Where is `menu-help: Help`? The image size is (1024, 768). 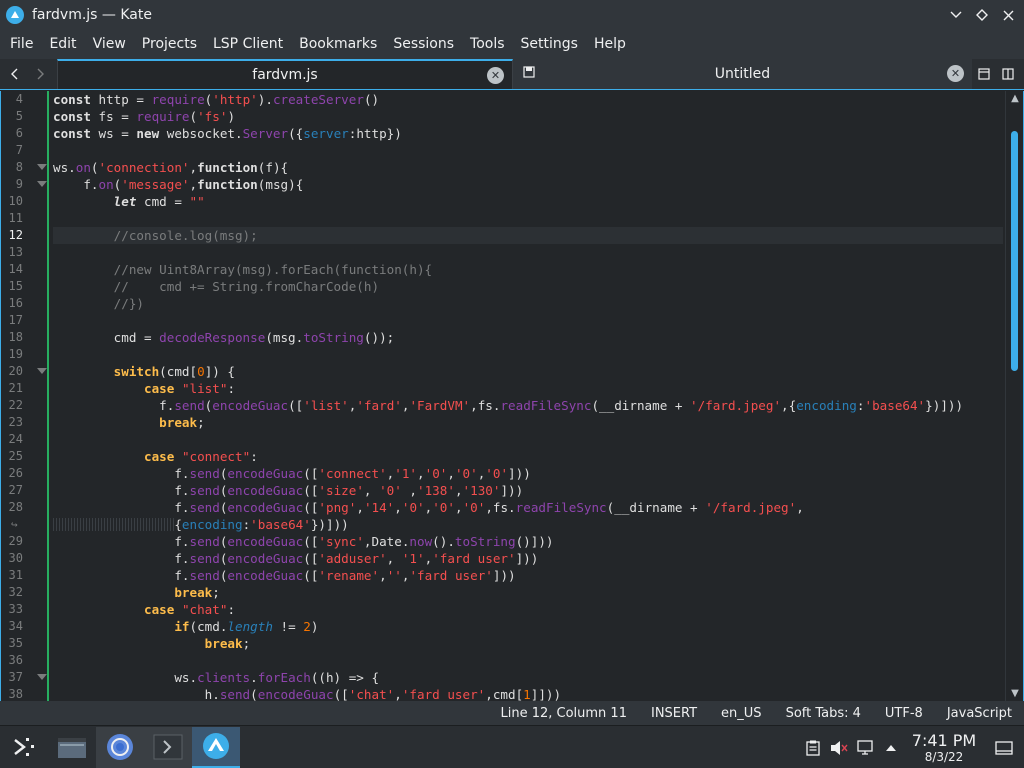
menu-help: Help is located at coordinates (610, 44).